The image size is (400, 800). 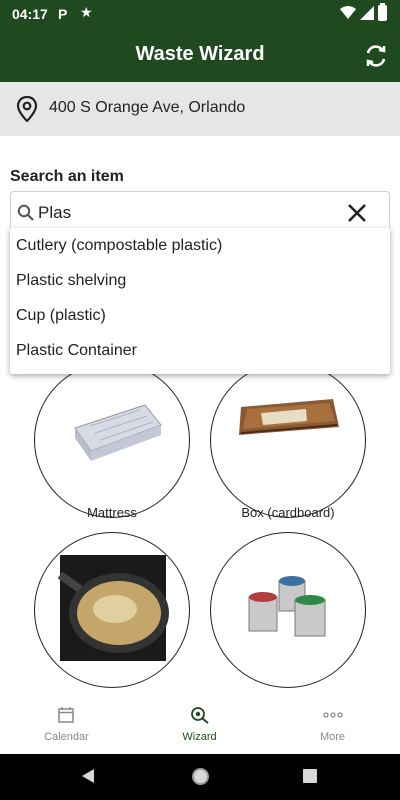 I want to click on refresh-icon, so click(x=376, y=56).